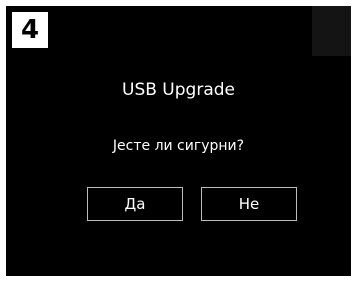 This screenshot has height=282, width=357. I want to click on confirmation-message: Јесте ли сигурни?, so click(178, 146).